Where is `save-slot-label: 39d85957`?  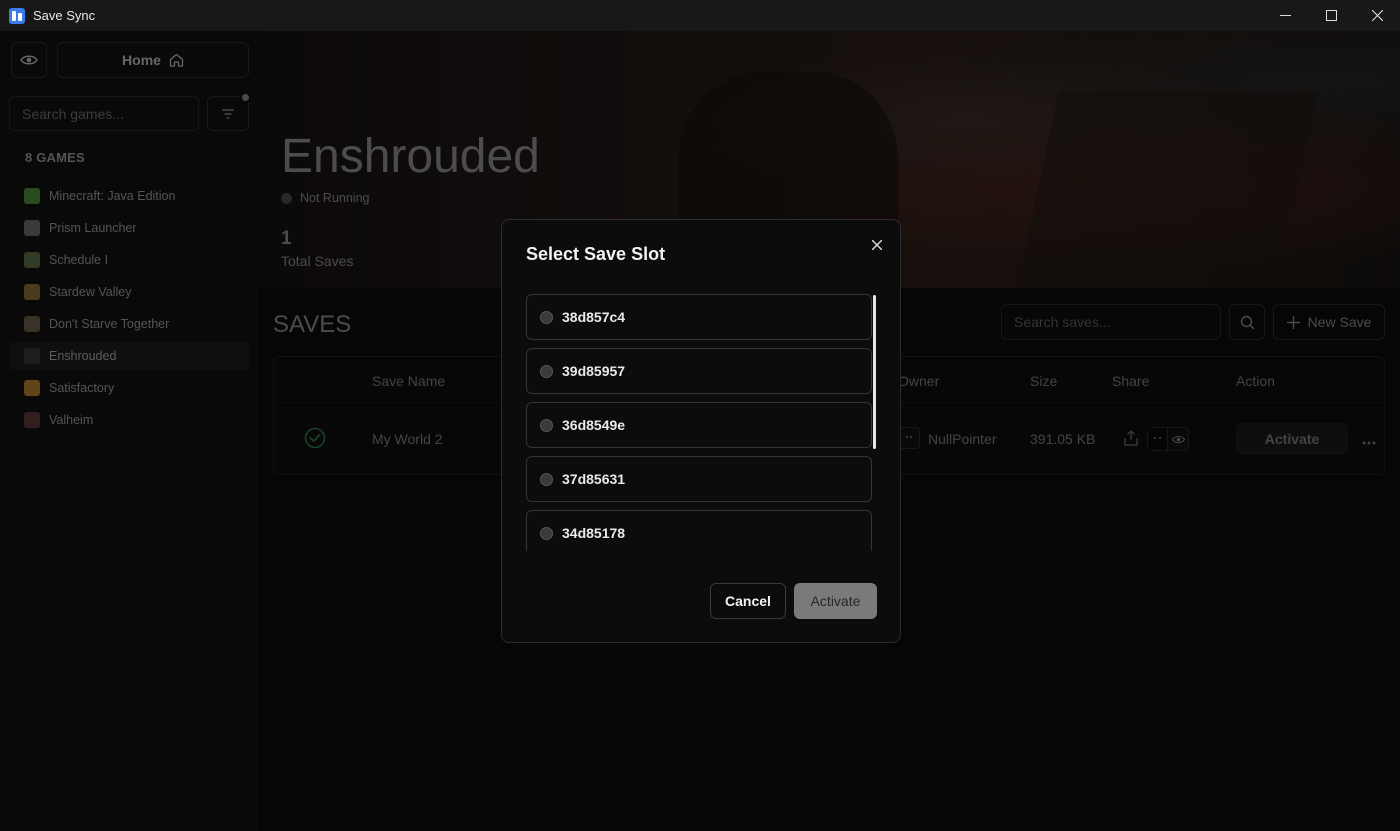 save-slot-label: 39d85957 is located at coordinates (594, 371).